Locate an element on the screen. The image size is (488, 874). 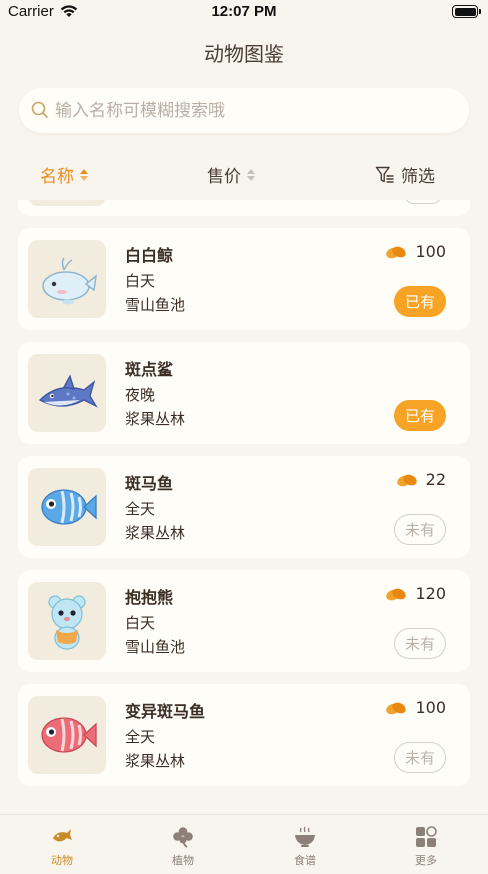
page-title: 动物图鉴 is located at coordinates (244, 54).